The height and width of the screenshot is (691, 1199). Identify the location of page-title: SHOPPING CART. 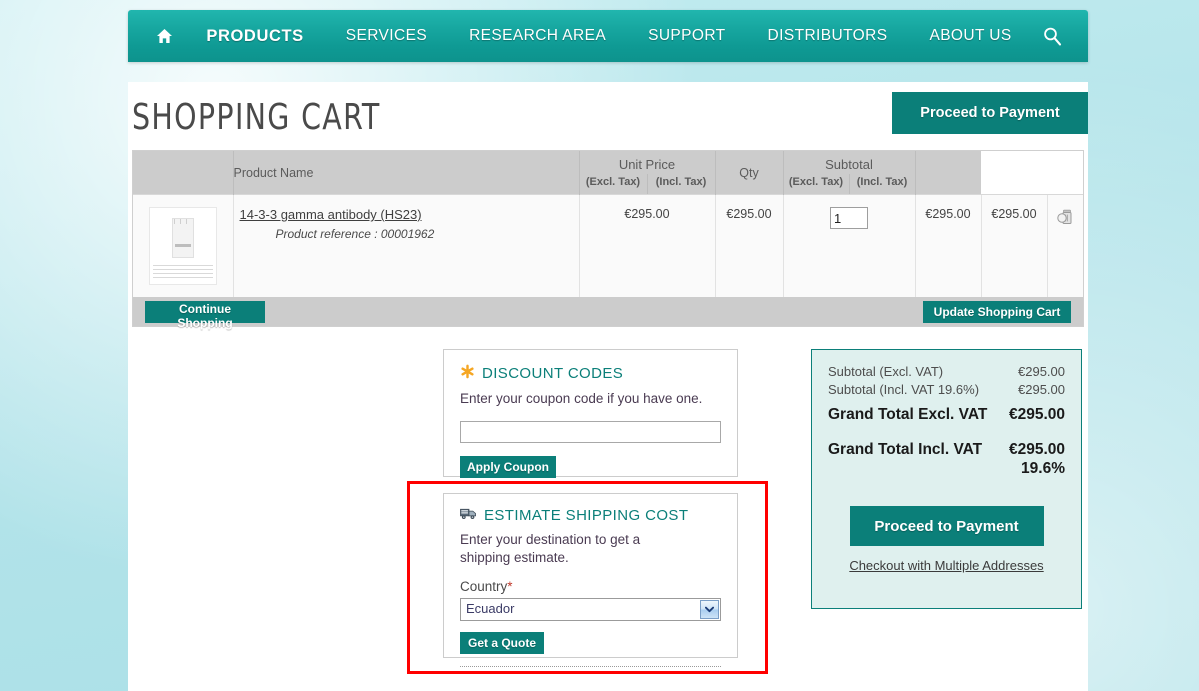
(256, 117).